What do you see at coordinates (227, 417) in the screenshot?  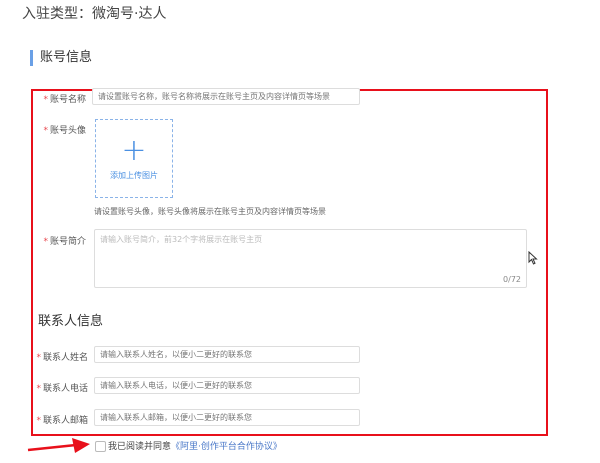 I see `contact-email-input` at bounding box center [227, 417].